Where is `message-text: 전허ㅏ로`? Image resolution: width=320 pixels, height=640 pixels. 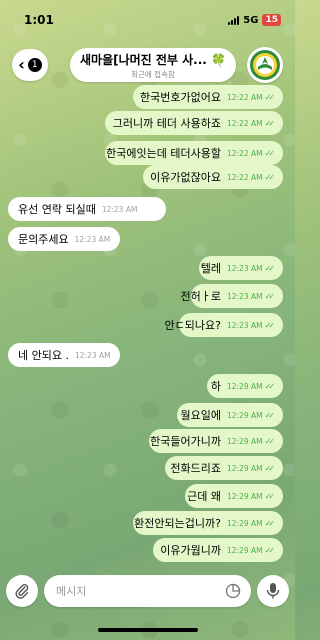
message-text: 전허ㅏ로 is located at coordinates (200, 296).